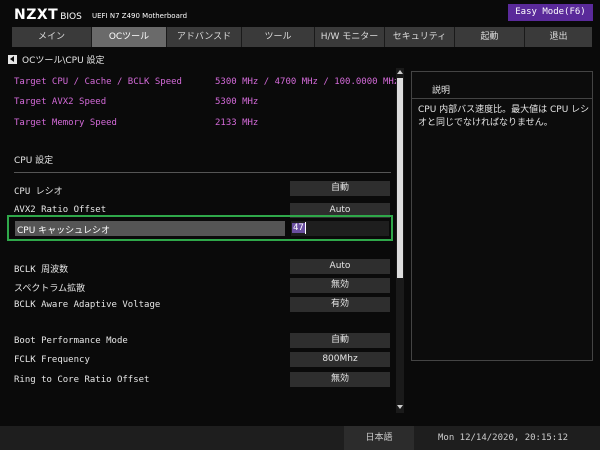  I want to click on scrollbar, so click(400, 240).